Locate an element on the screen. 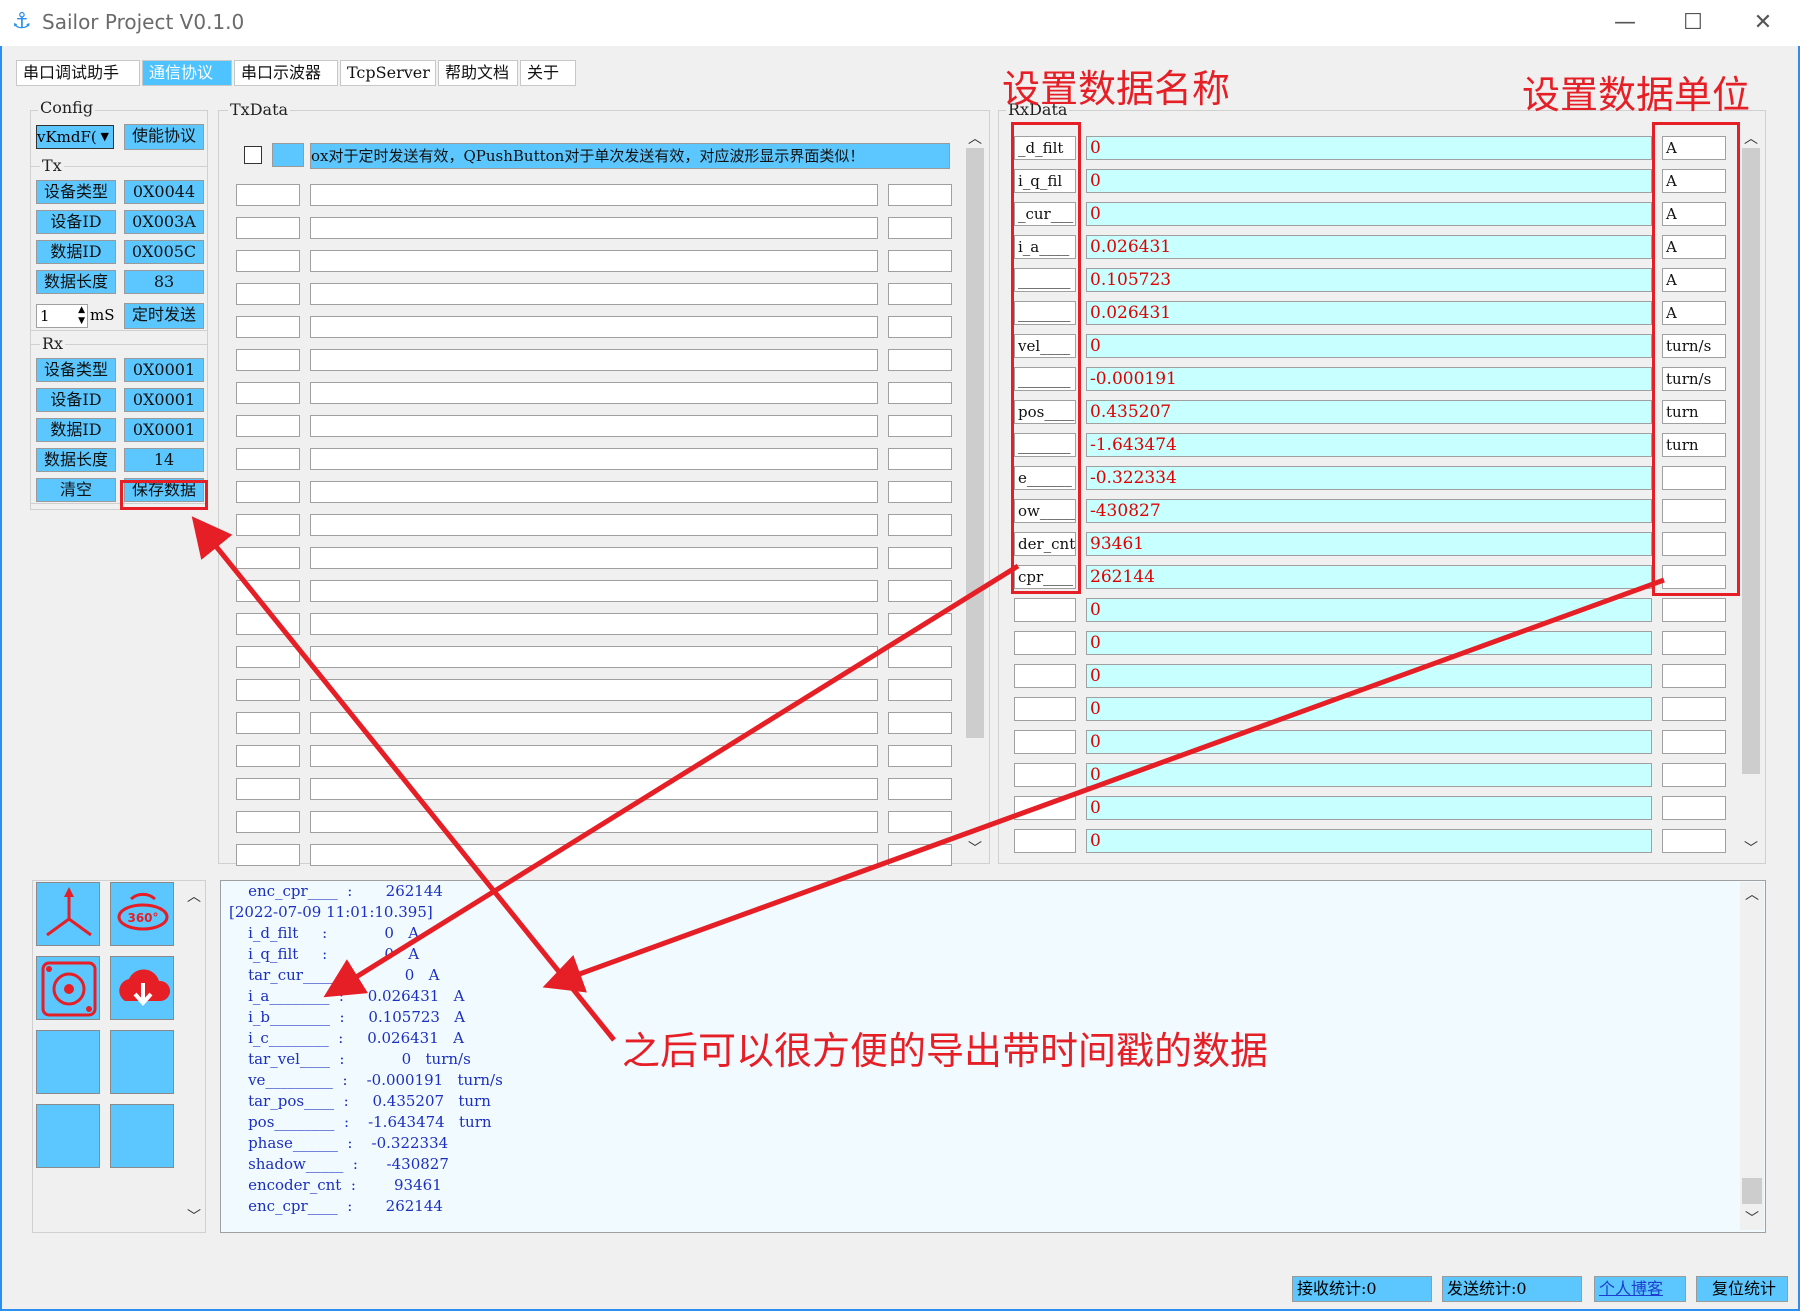 The width and height of the screenshot is (1800, 1311). tx-count-status: 发送统计:0 is located at coordinates (1512, 1289).